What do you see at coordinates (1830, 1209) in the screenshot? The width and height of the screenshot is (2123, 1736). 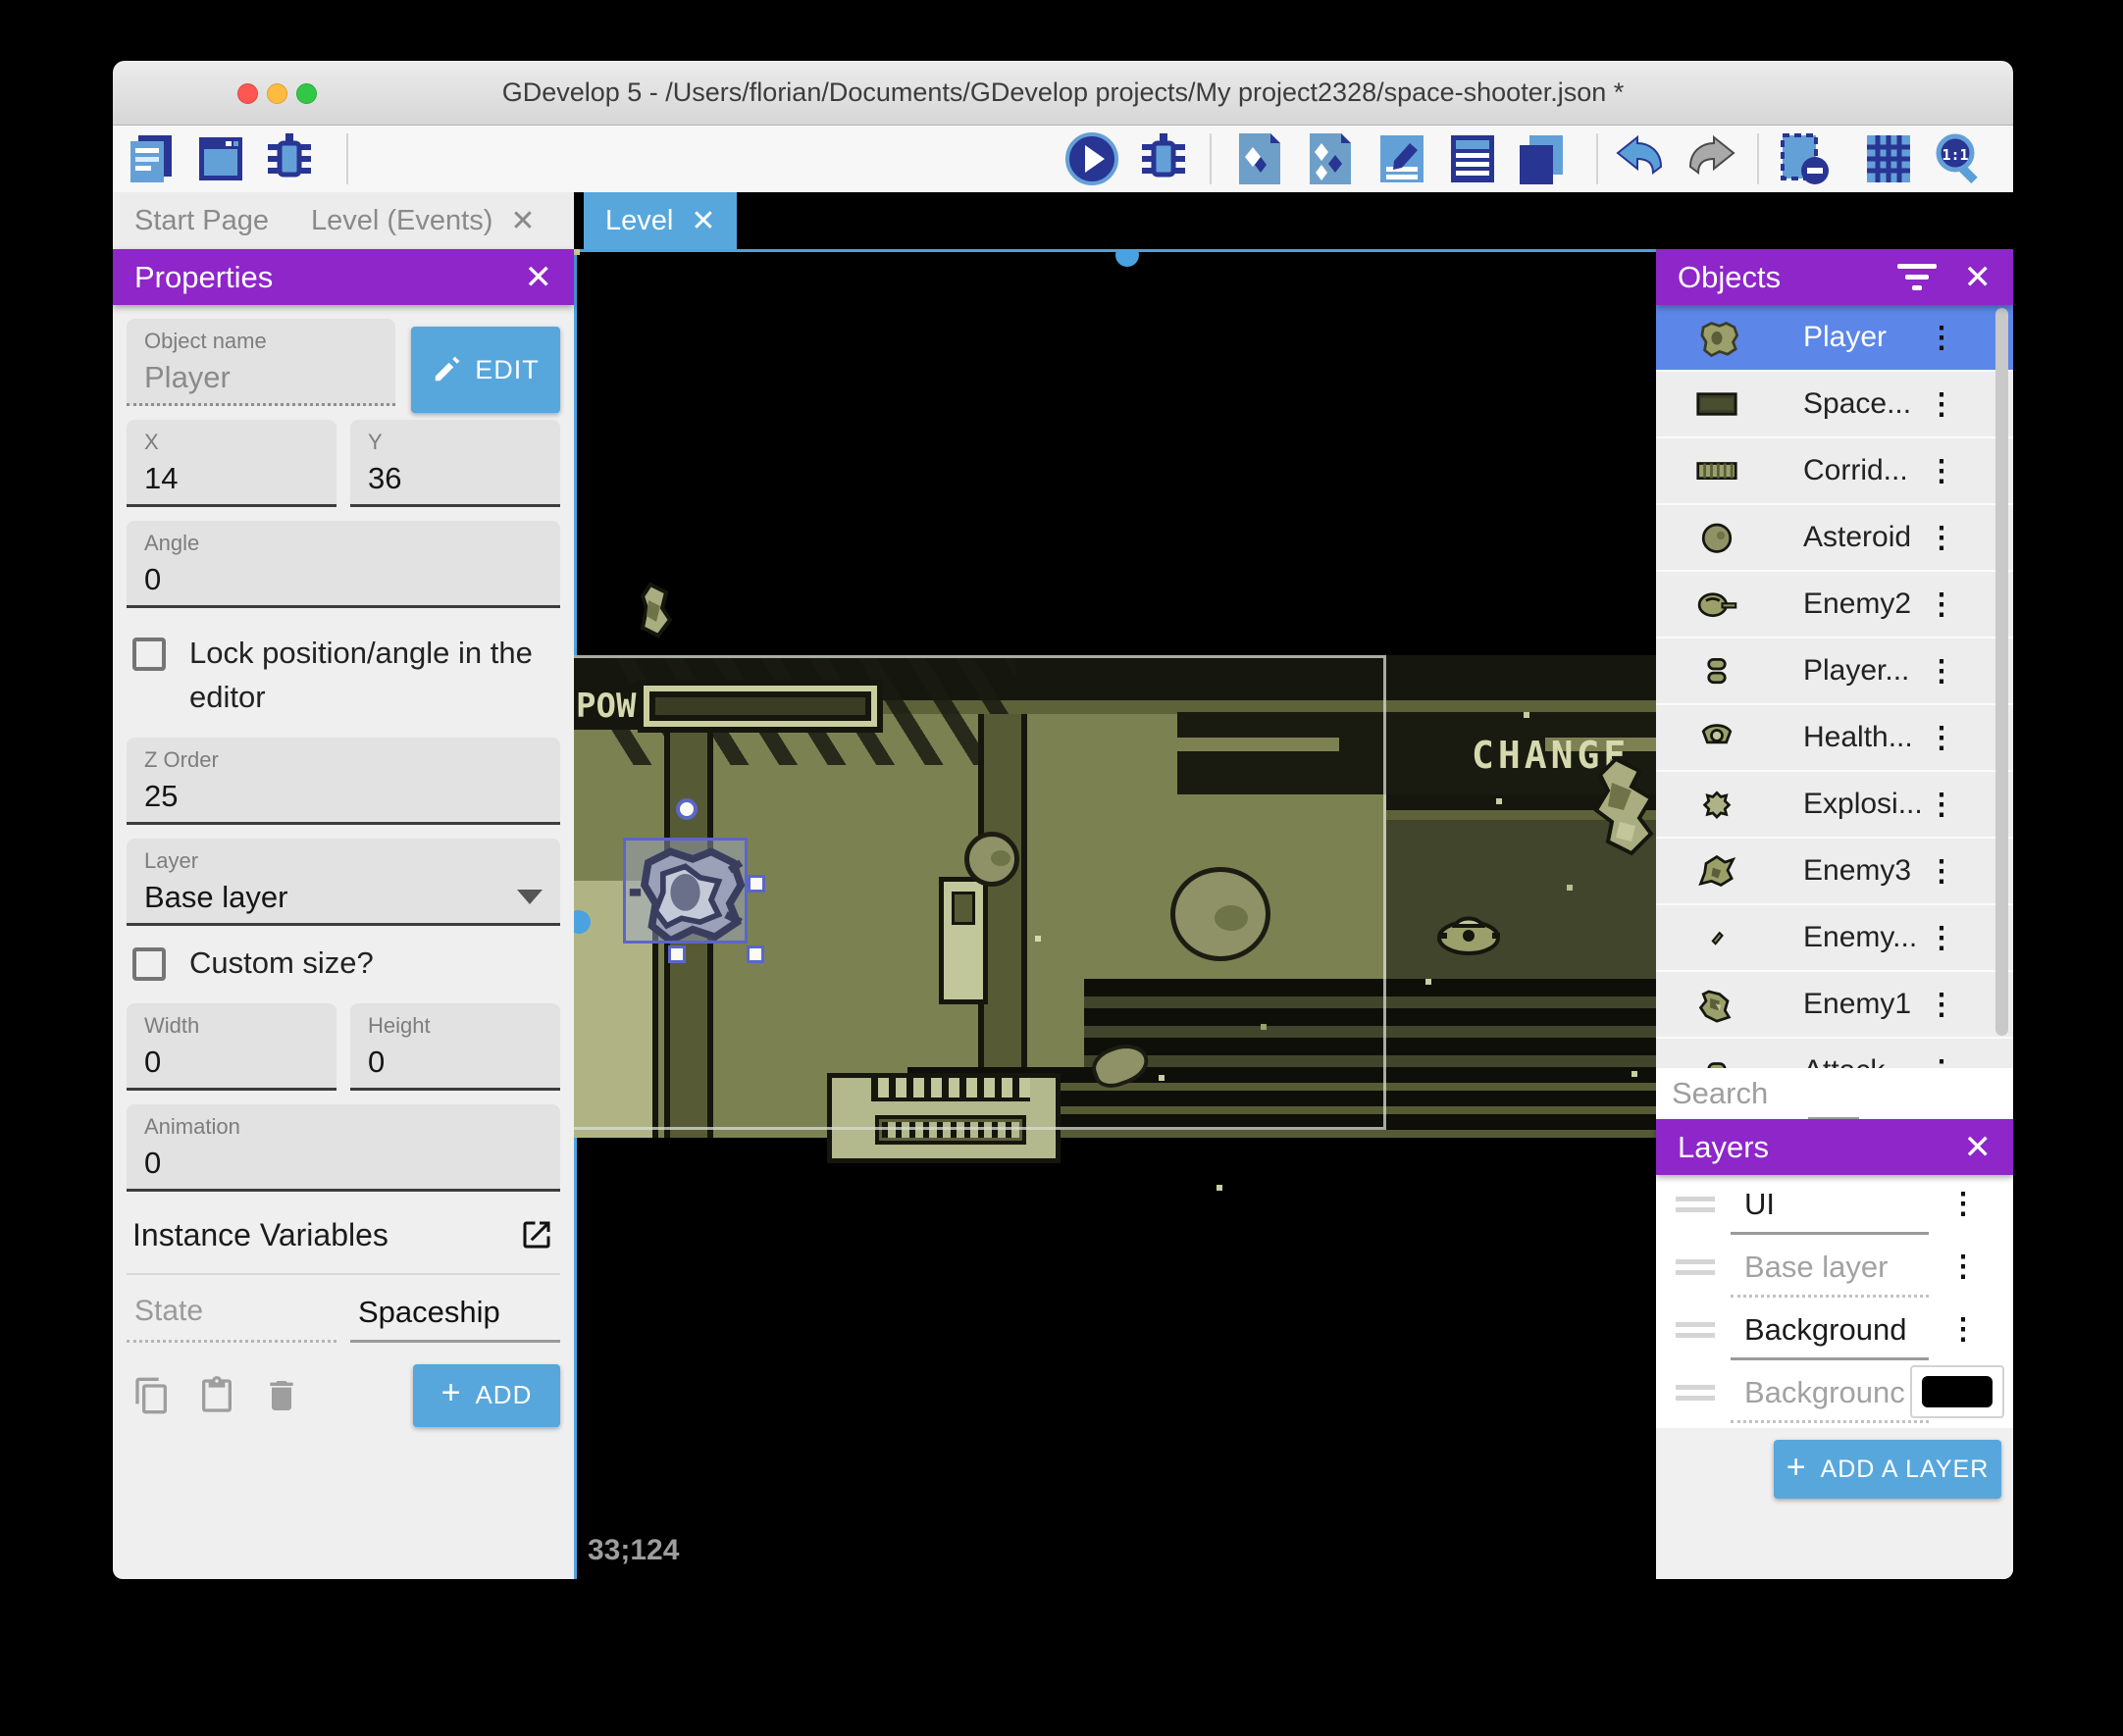 I see `layer-name: UI` at bounding box center [1830, 1209].